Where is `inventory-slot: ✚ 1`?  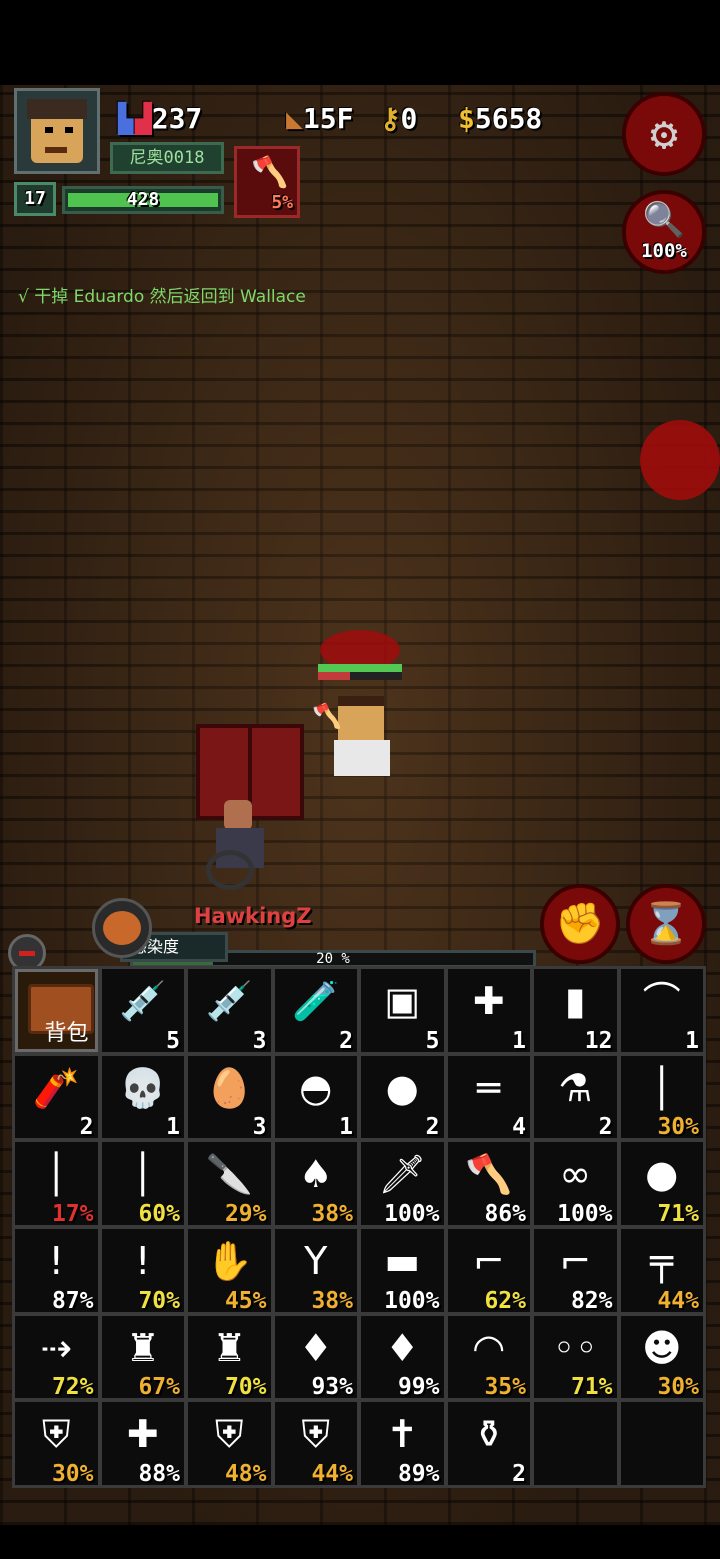 inventory-slot: ✚ 1 is located at coordinates (488, 1010).